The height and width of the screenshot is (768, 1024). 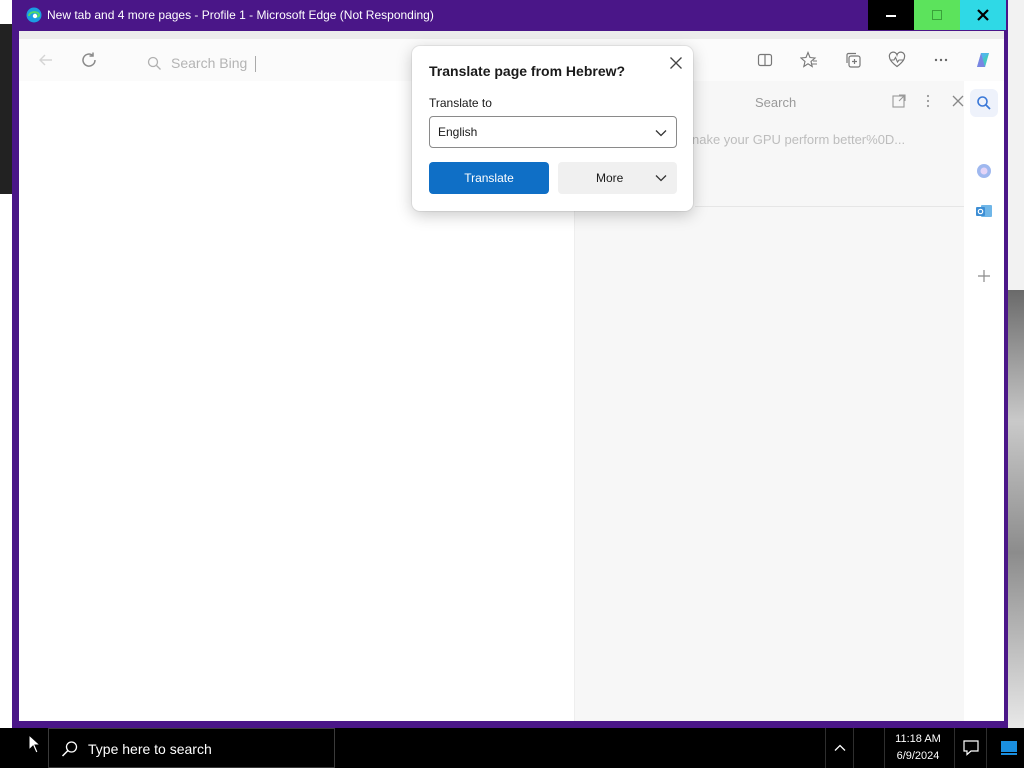 I want to click on refresh-button, so click(x=89, y=60).